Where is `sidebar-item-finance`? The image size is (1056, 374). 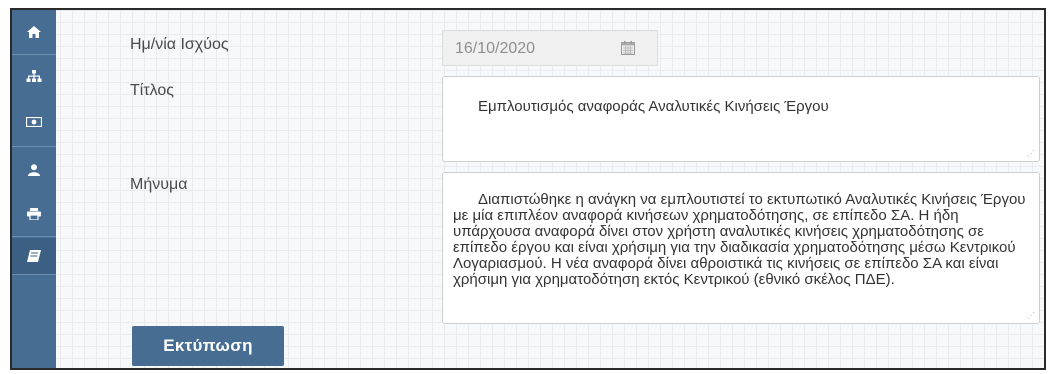
sidebar-item-finance is located at coordinates (34, 122).